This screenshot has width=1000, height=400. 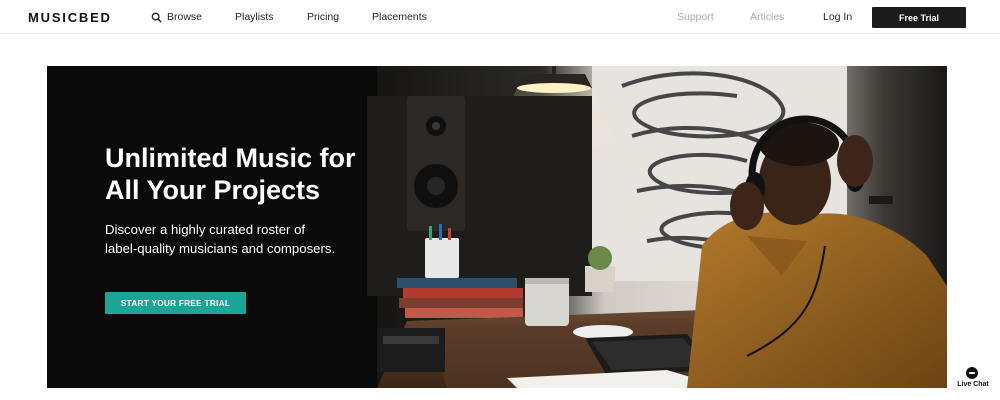 I want to click on nav-support: Support, so click(x=695, y=17).